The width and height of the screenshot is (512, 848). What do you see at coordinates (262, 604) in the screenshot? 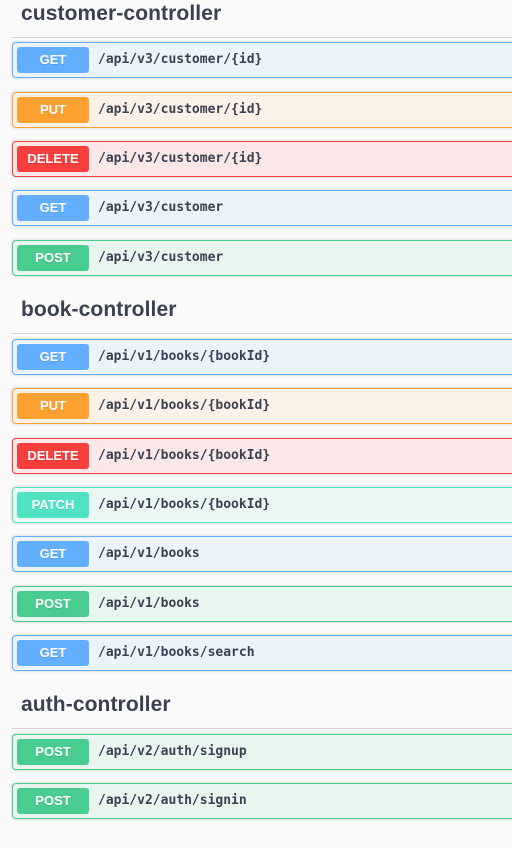
I see `operation-post-book: POST /api/v1/books` at bounding box center [262, 604].